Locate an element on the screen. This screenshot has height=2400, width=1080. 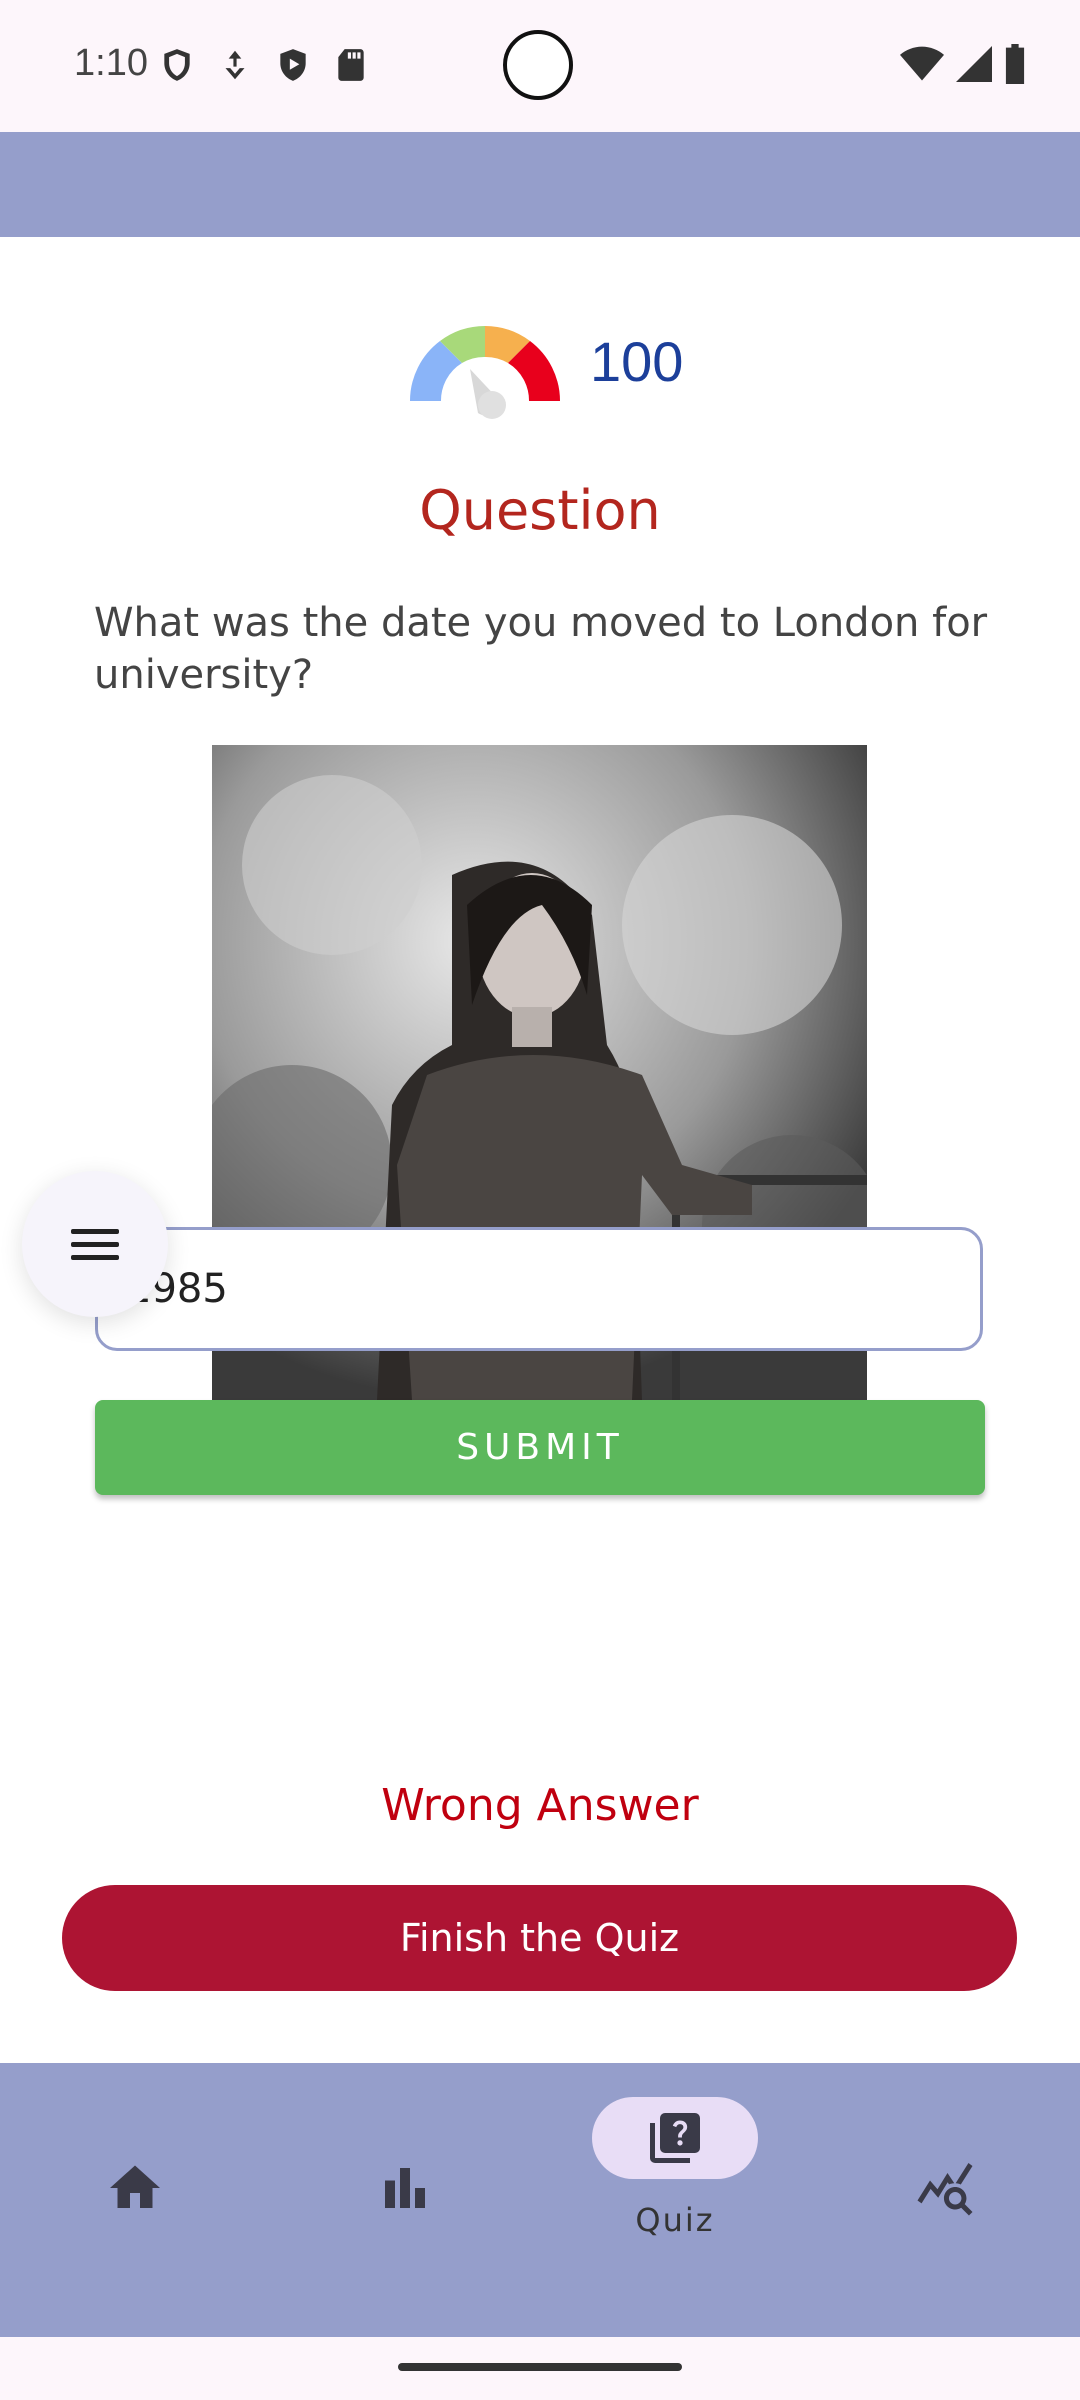
nav-item-home is located at coordinates (135, 2200).